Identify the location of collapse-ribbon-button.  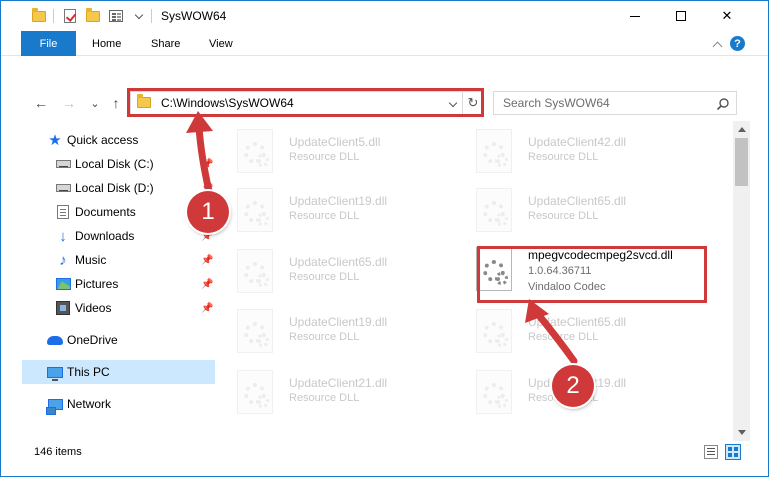
(717, 44).